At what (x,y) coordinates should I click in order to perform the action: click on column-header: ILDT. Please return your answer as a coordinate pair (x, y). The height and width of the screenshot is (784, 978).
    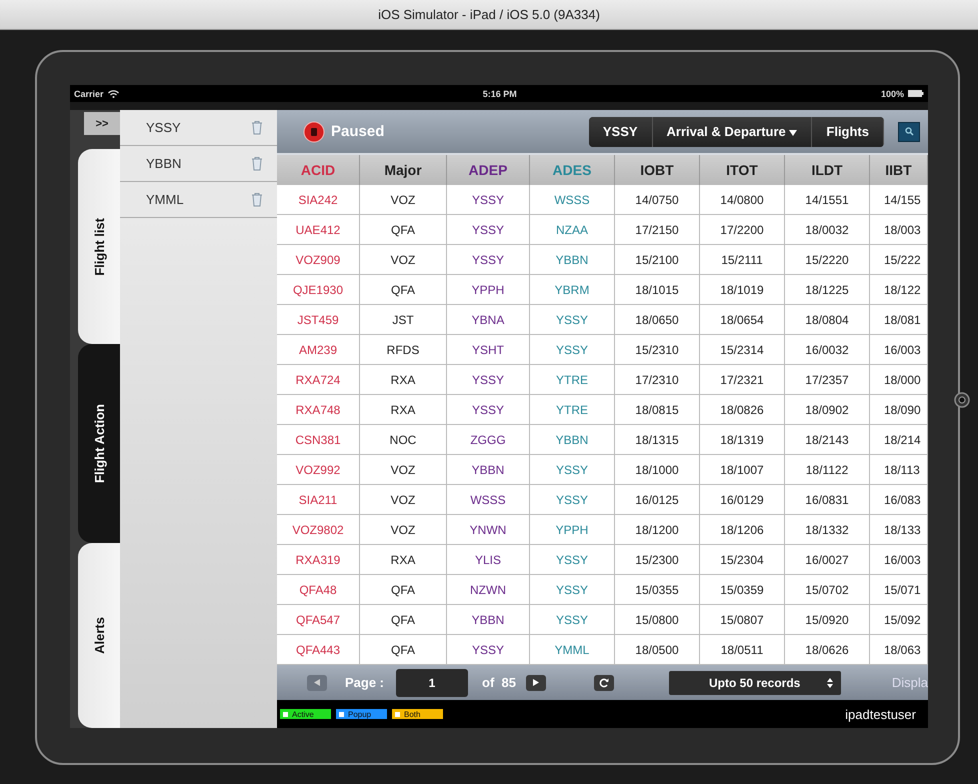
    Looking at the image, I should click on (827, 170).